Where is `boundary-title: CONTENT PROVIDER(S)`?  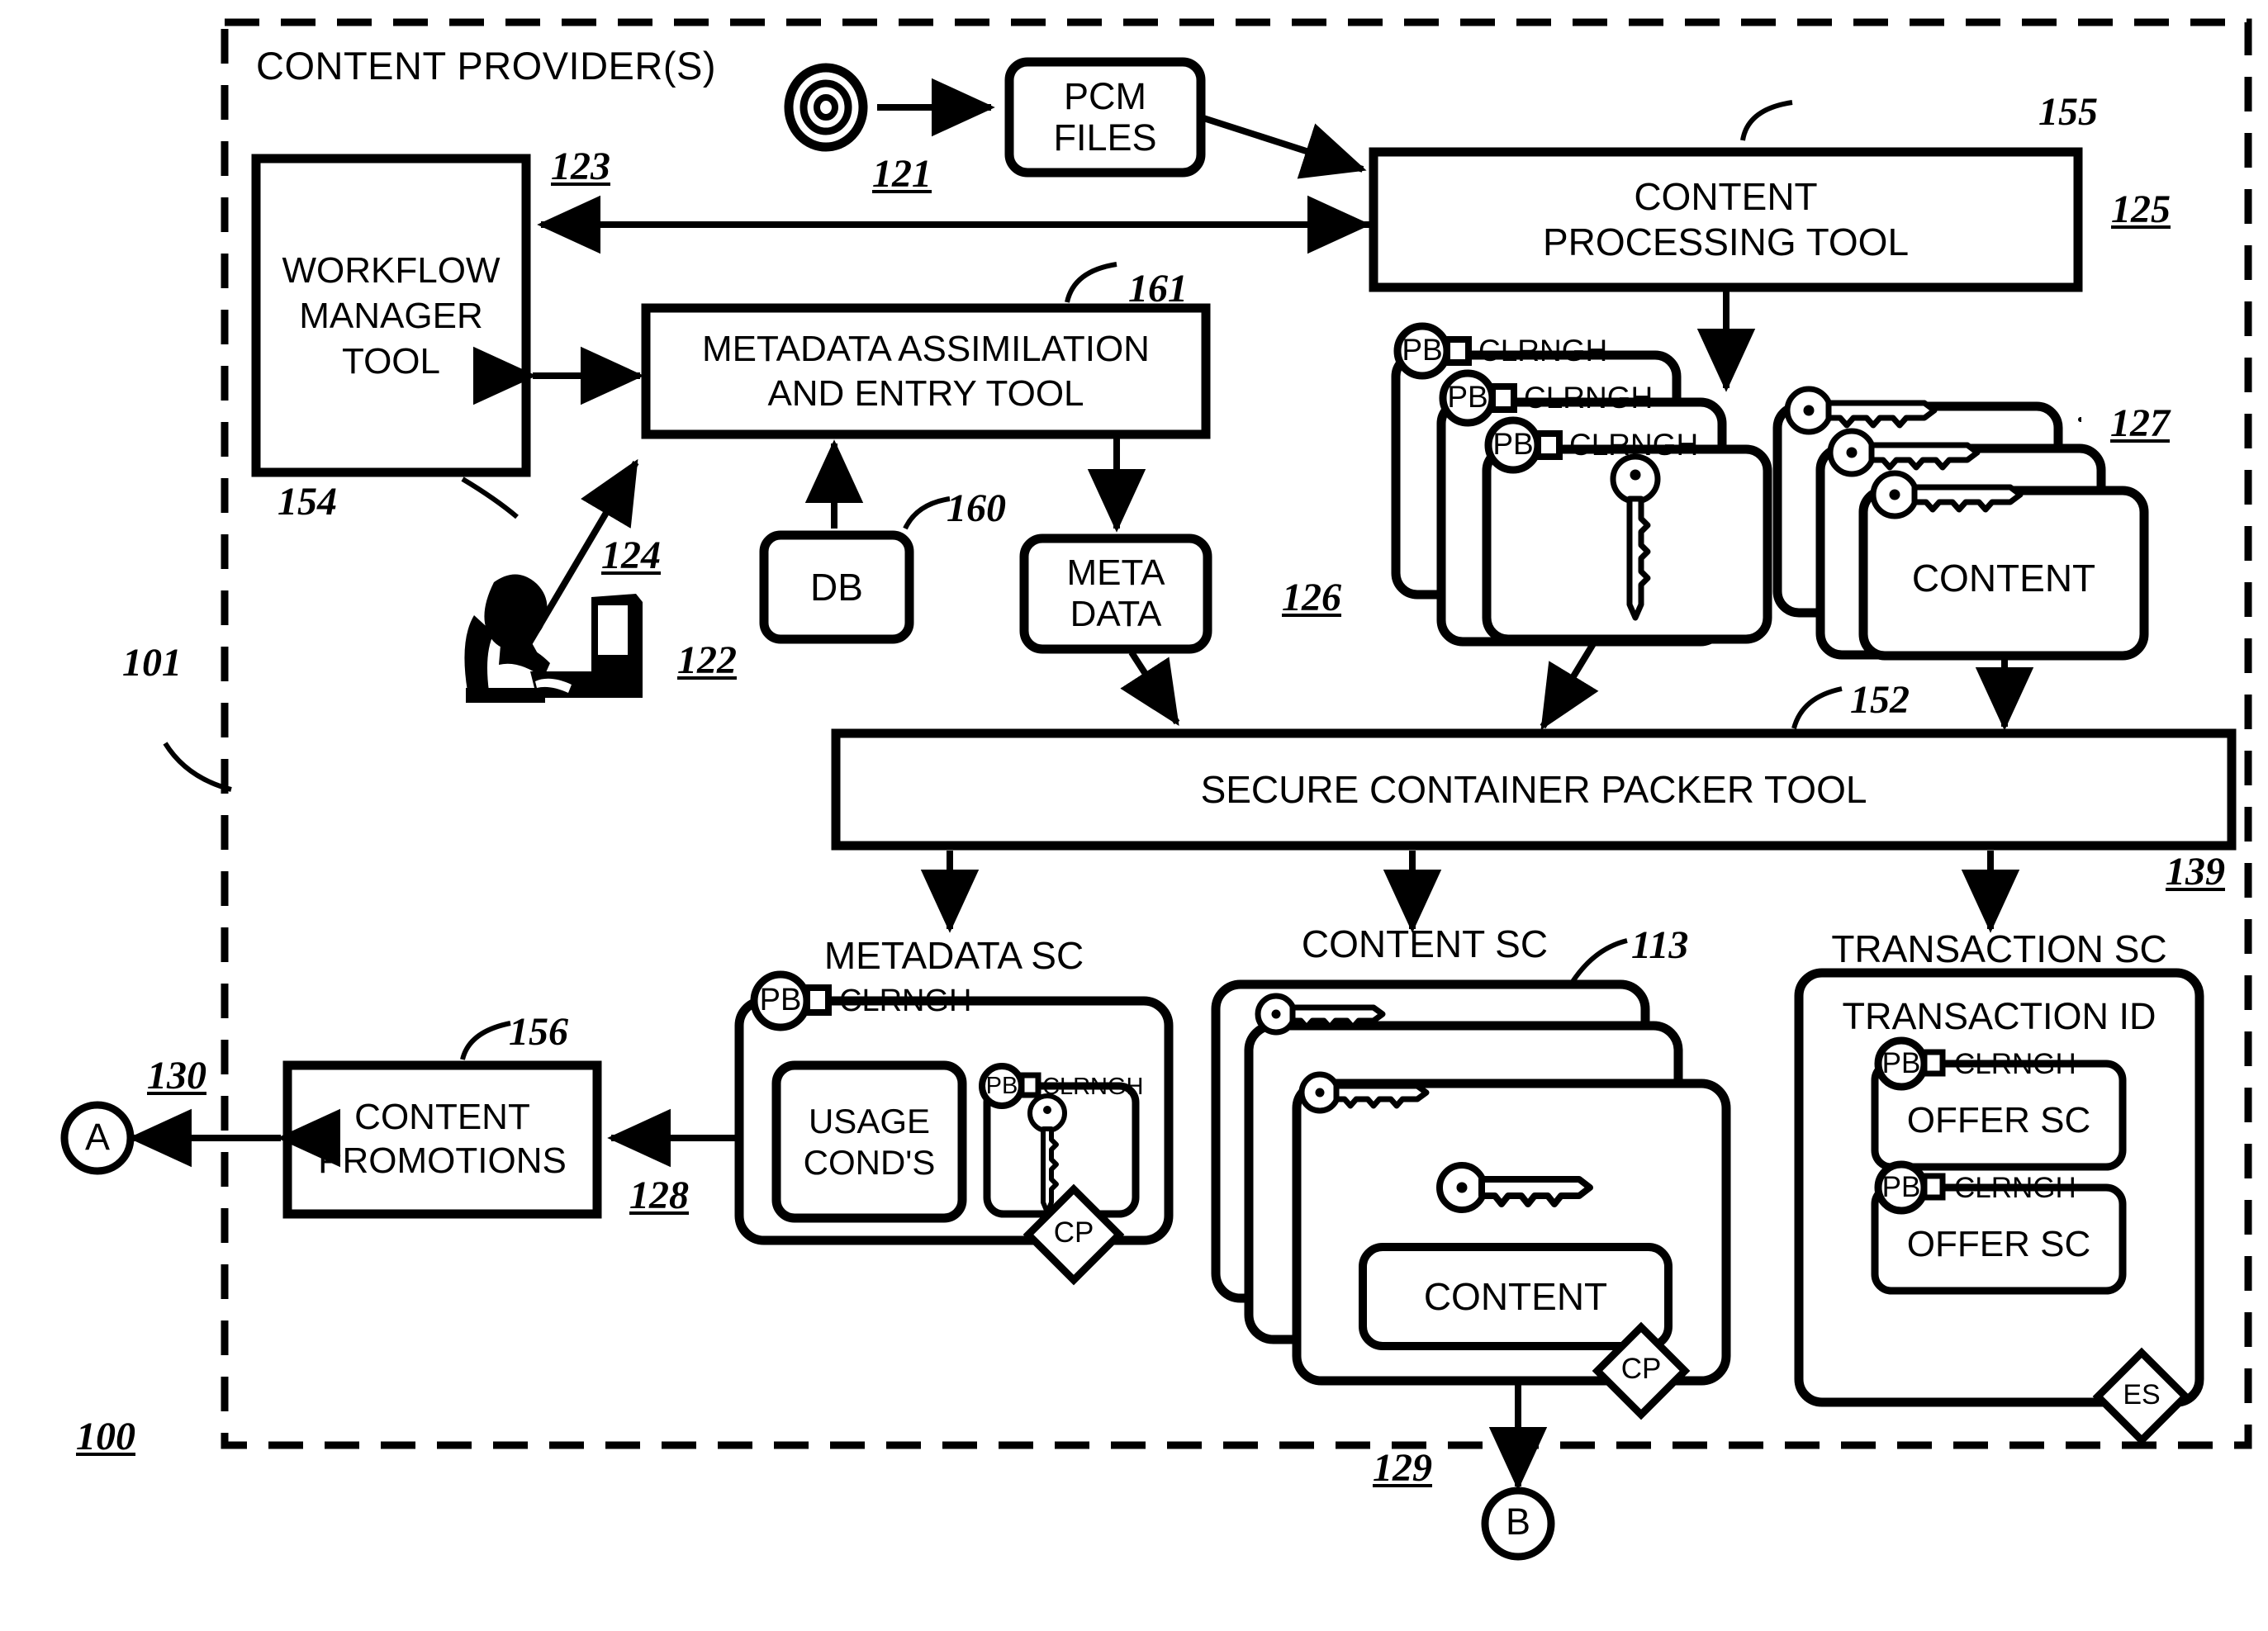 boundary-title: CONTENT PROVIDER(S) is located at coordinates (486, 66).